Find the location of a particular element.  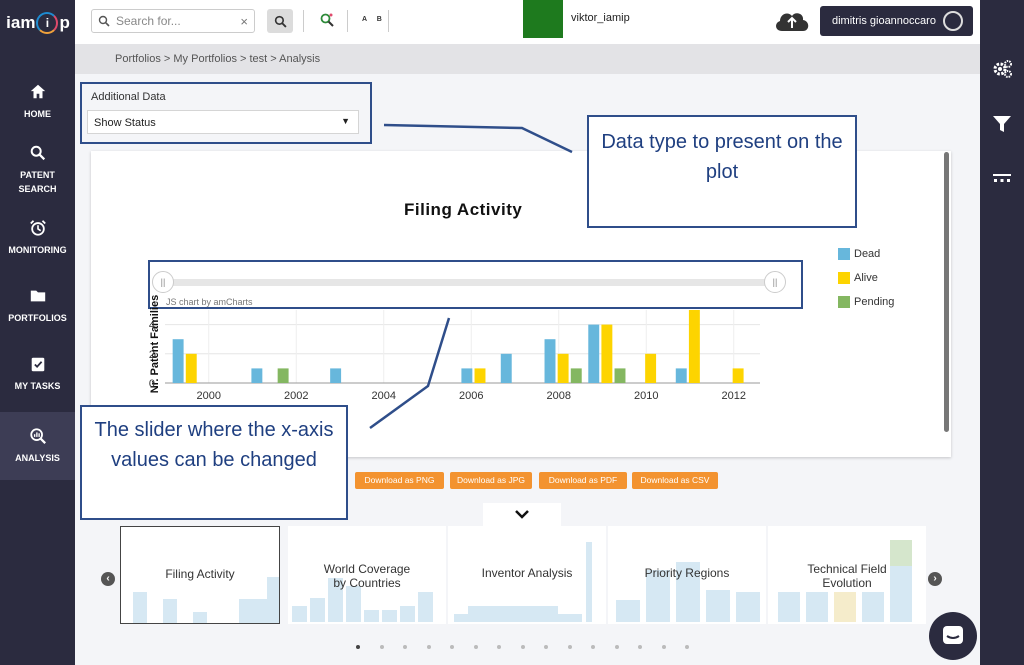

carousel-item-world-coverage: World Coverage by Countries is located at coordinates (367, 575).